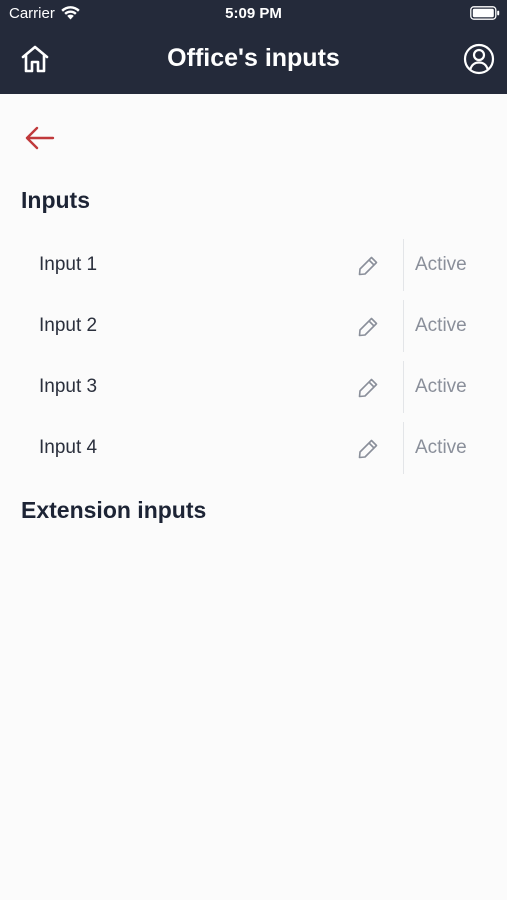 Image resolution: width=507 pixels, height=900 pixels. Describe the element at coordinates (68, 264) in the screenshot. I see `input-label: Input 1` at that location.